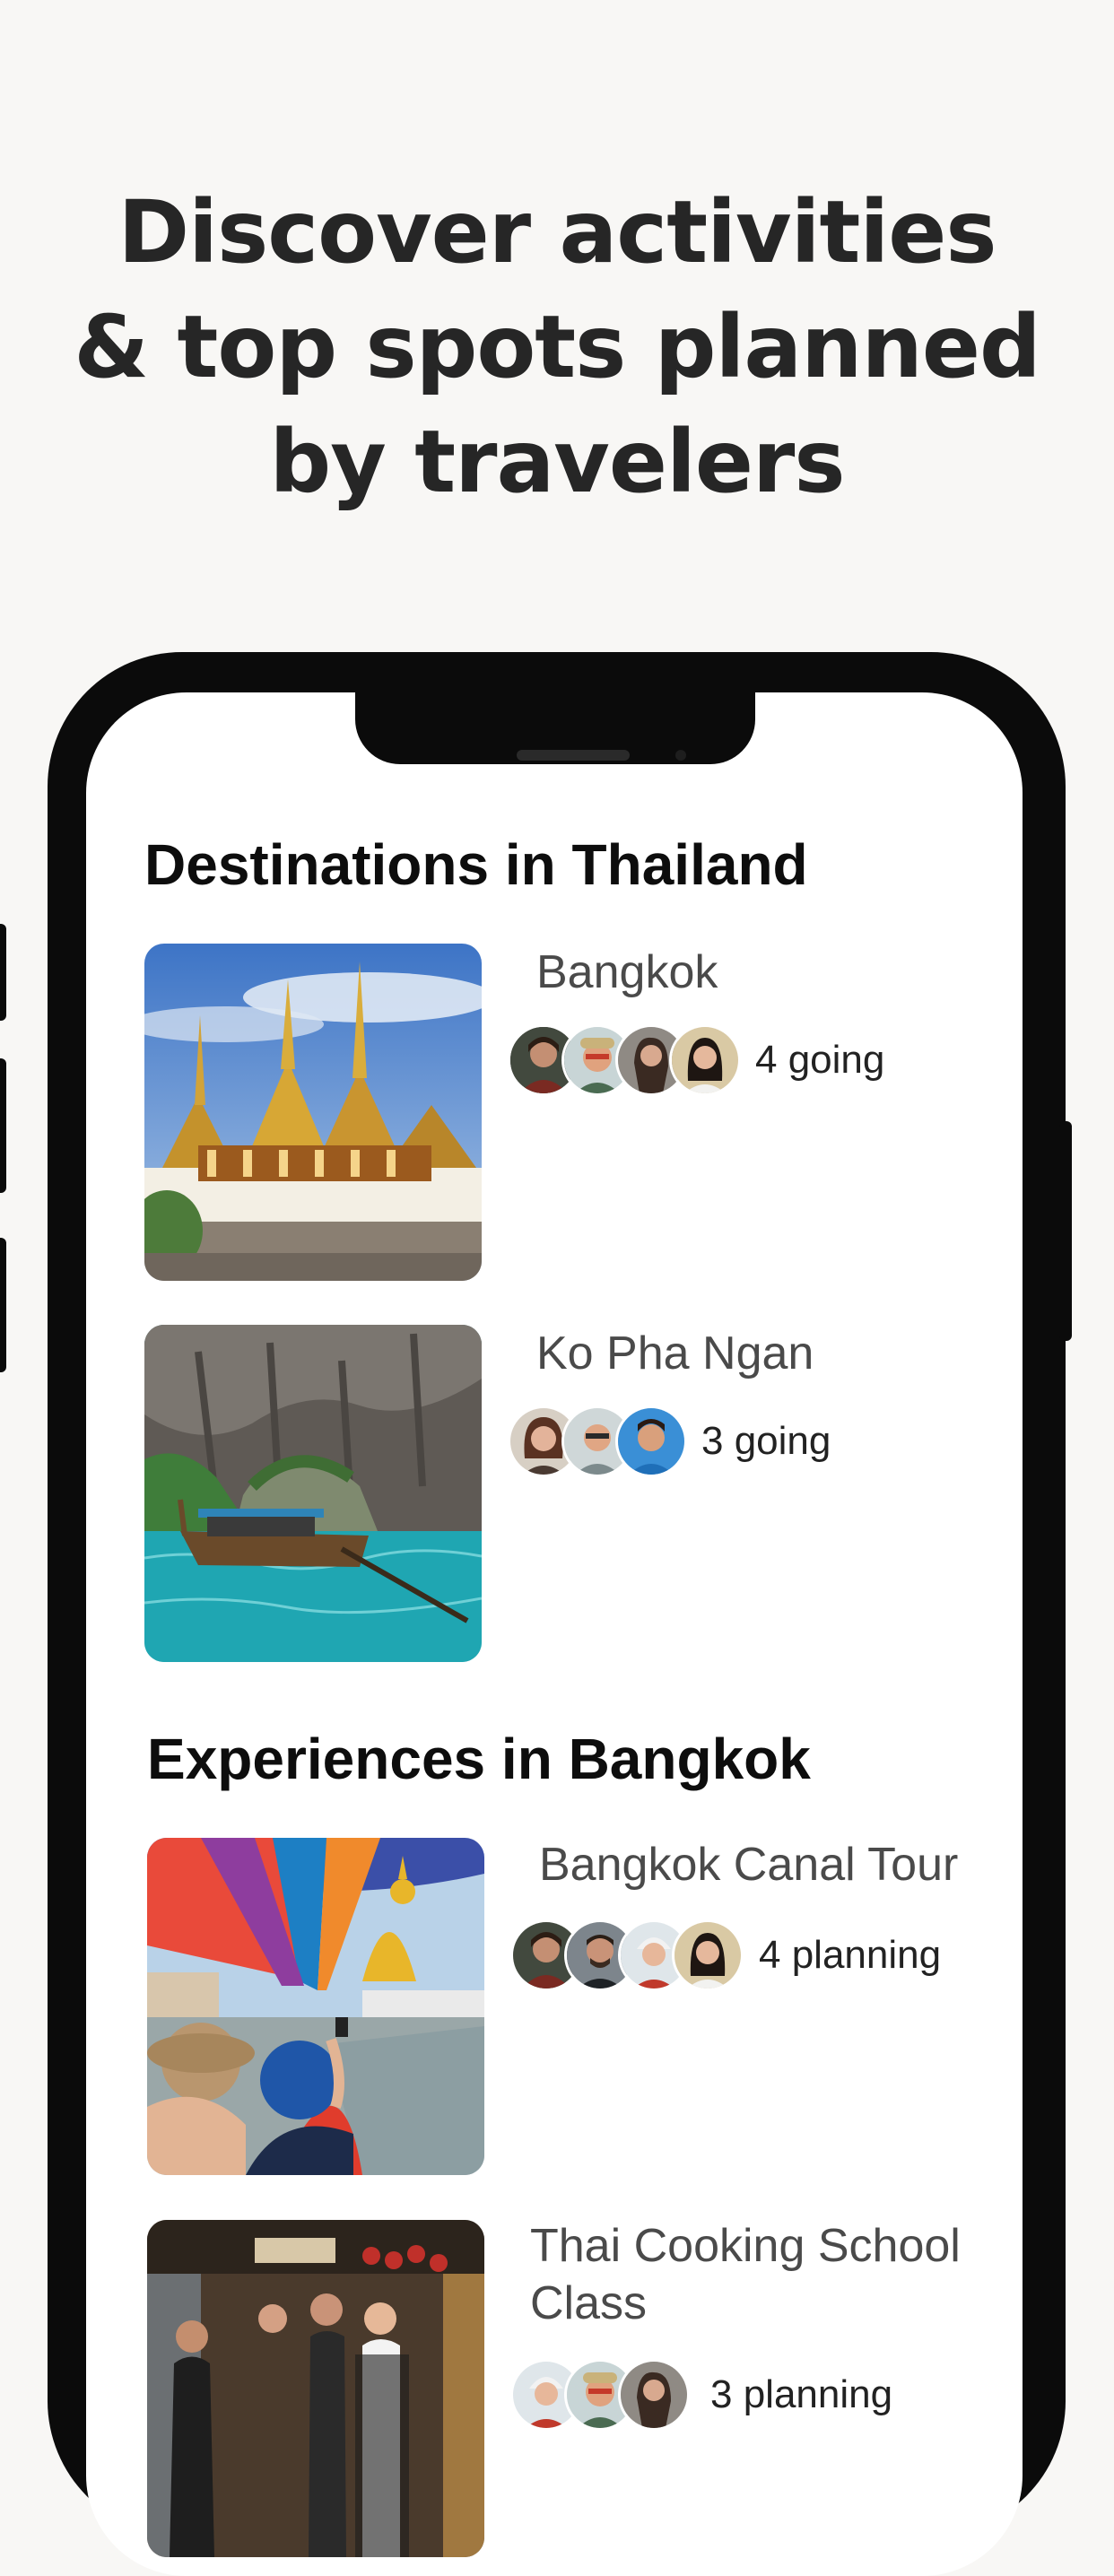  What do you see at coordinates (313, 1112) in the screenshot?
I see `bangkok-temple-photo` at bounding box center [313, 1112].